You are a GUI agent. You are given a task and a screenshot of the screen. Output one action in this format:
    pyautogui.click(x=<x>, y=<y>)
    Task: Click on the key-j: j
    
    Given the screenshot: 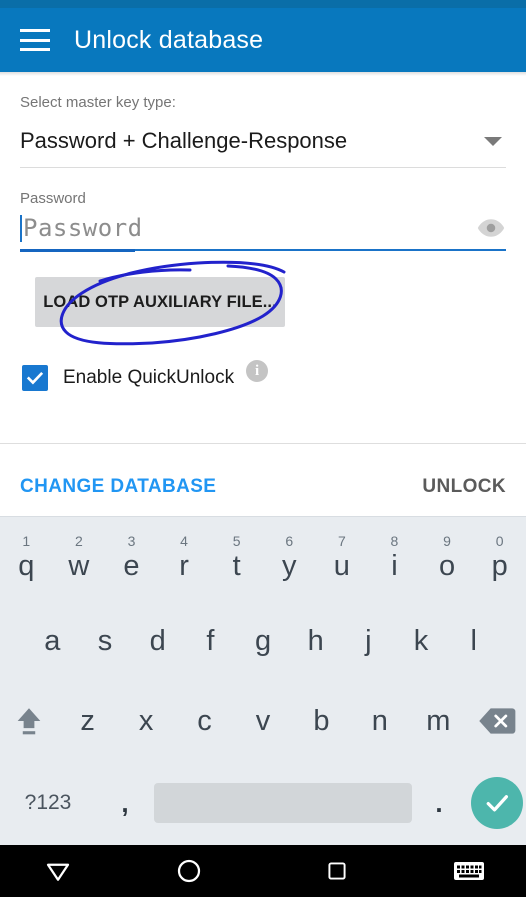 What is the action you would take?
    pyautogui.click(x=368, y=641)
    